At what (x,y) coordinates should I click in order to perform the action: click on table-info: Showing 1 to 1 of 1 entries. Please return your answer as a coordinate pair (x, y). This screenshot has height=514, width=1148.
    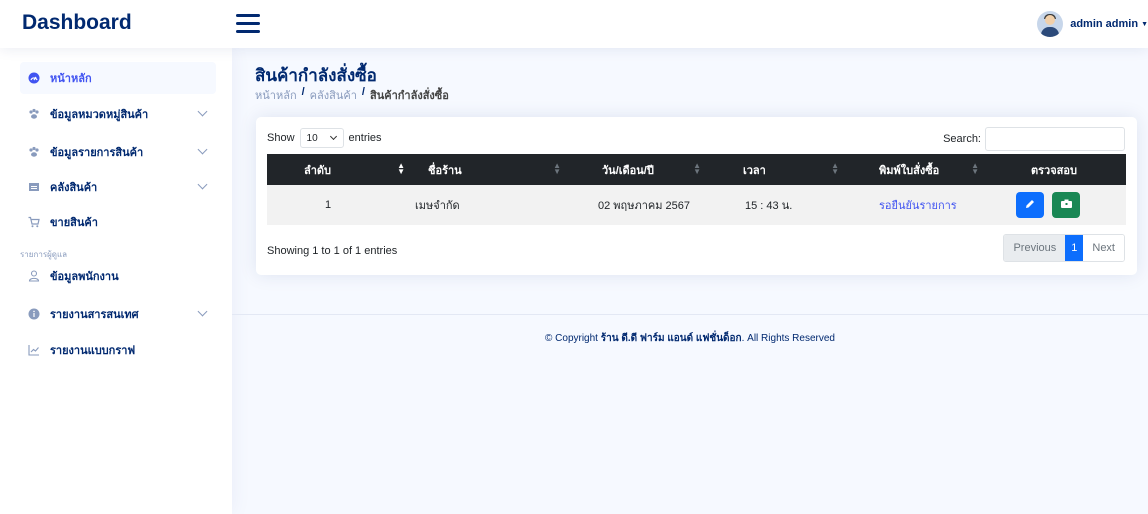
    Looking at the image, I should click on (332, 251).